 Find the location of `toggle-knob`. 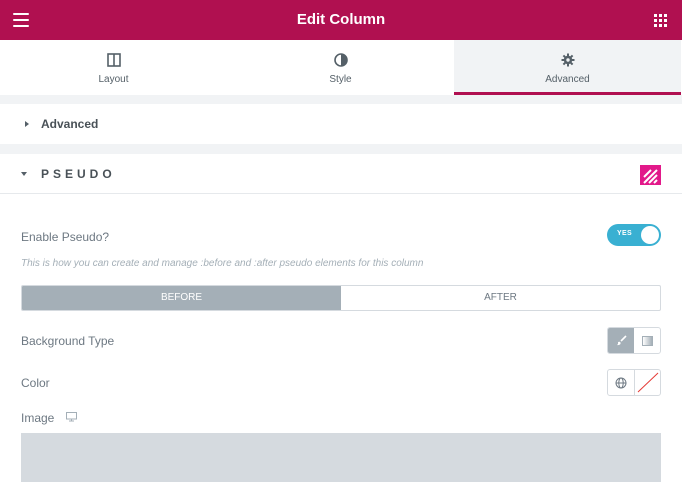

toggle-knob is located at coordinates (650, 235).